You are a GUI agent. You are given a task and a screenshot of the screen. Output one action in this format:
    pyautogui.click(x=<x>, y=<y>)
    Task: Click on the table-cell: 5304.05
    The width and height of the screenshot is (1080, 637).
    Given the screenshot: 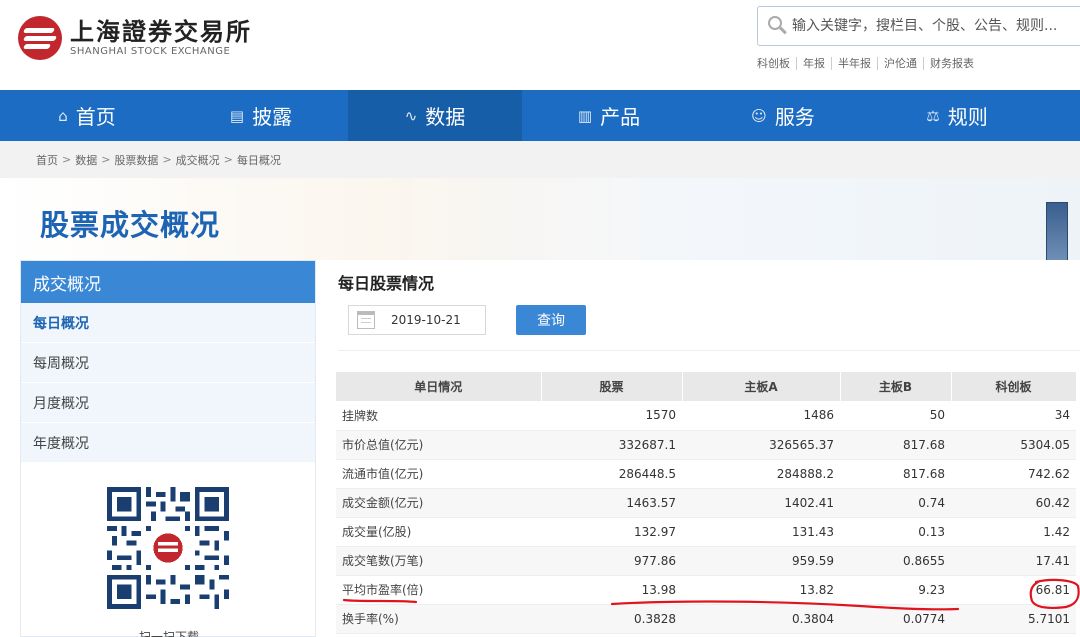 What is the action you would take?
    pyautogui.click(x=1013, y=445)
    